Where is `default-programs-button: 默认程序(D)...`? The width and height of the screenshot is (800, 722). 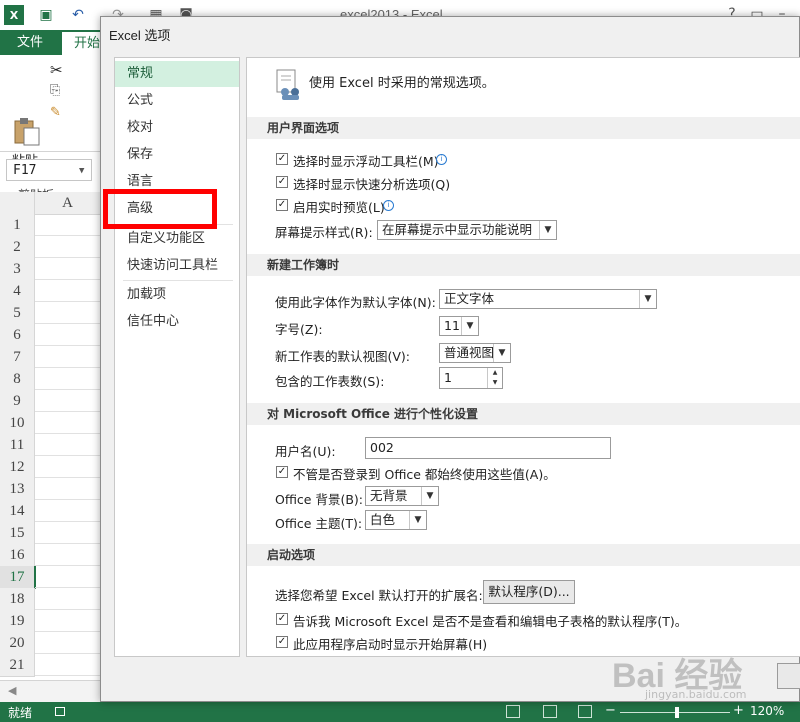
default-programs-button: 默认程序(D)... is located at coordinates (529, 592).